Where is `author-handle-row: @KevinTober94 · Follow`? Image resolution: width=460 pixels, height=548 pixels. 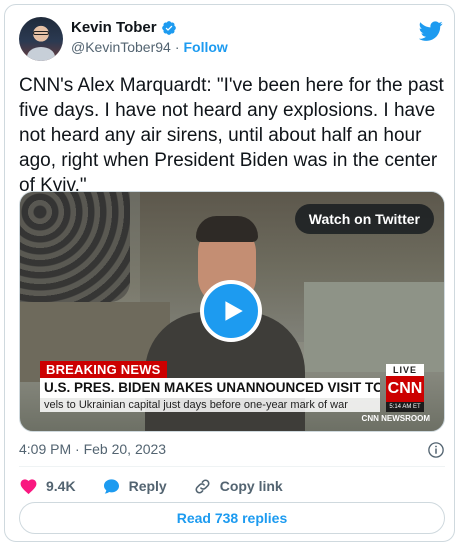
author-handle-row: @KevinTober94 · Follow is located at coordinates (149, 47).